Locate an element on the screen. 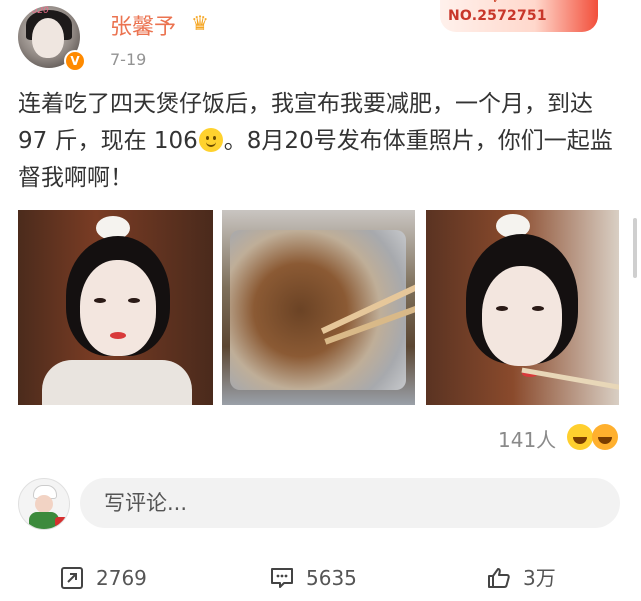 This screenshot has width=641, height=601. badge-number: NO.2572751 is located at coordinates (497, 16).